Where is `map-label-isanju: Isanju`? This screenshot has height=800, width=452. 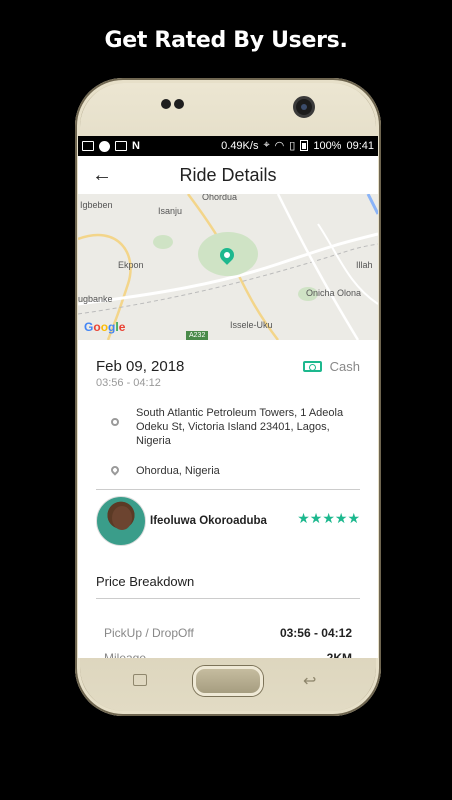
map-label-isanju: Isanju is located at coordinates (170, 211).